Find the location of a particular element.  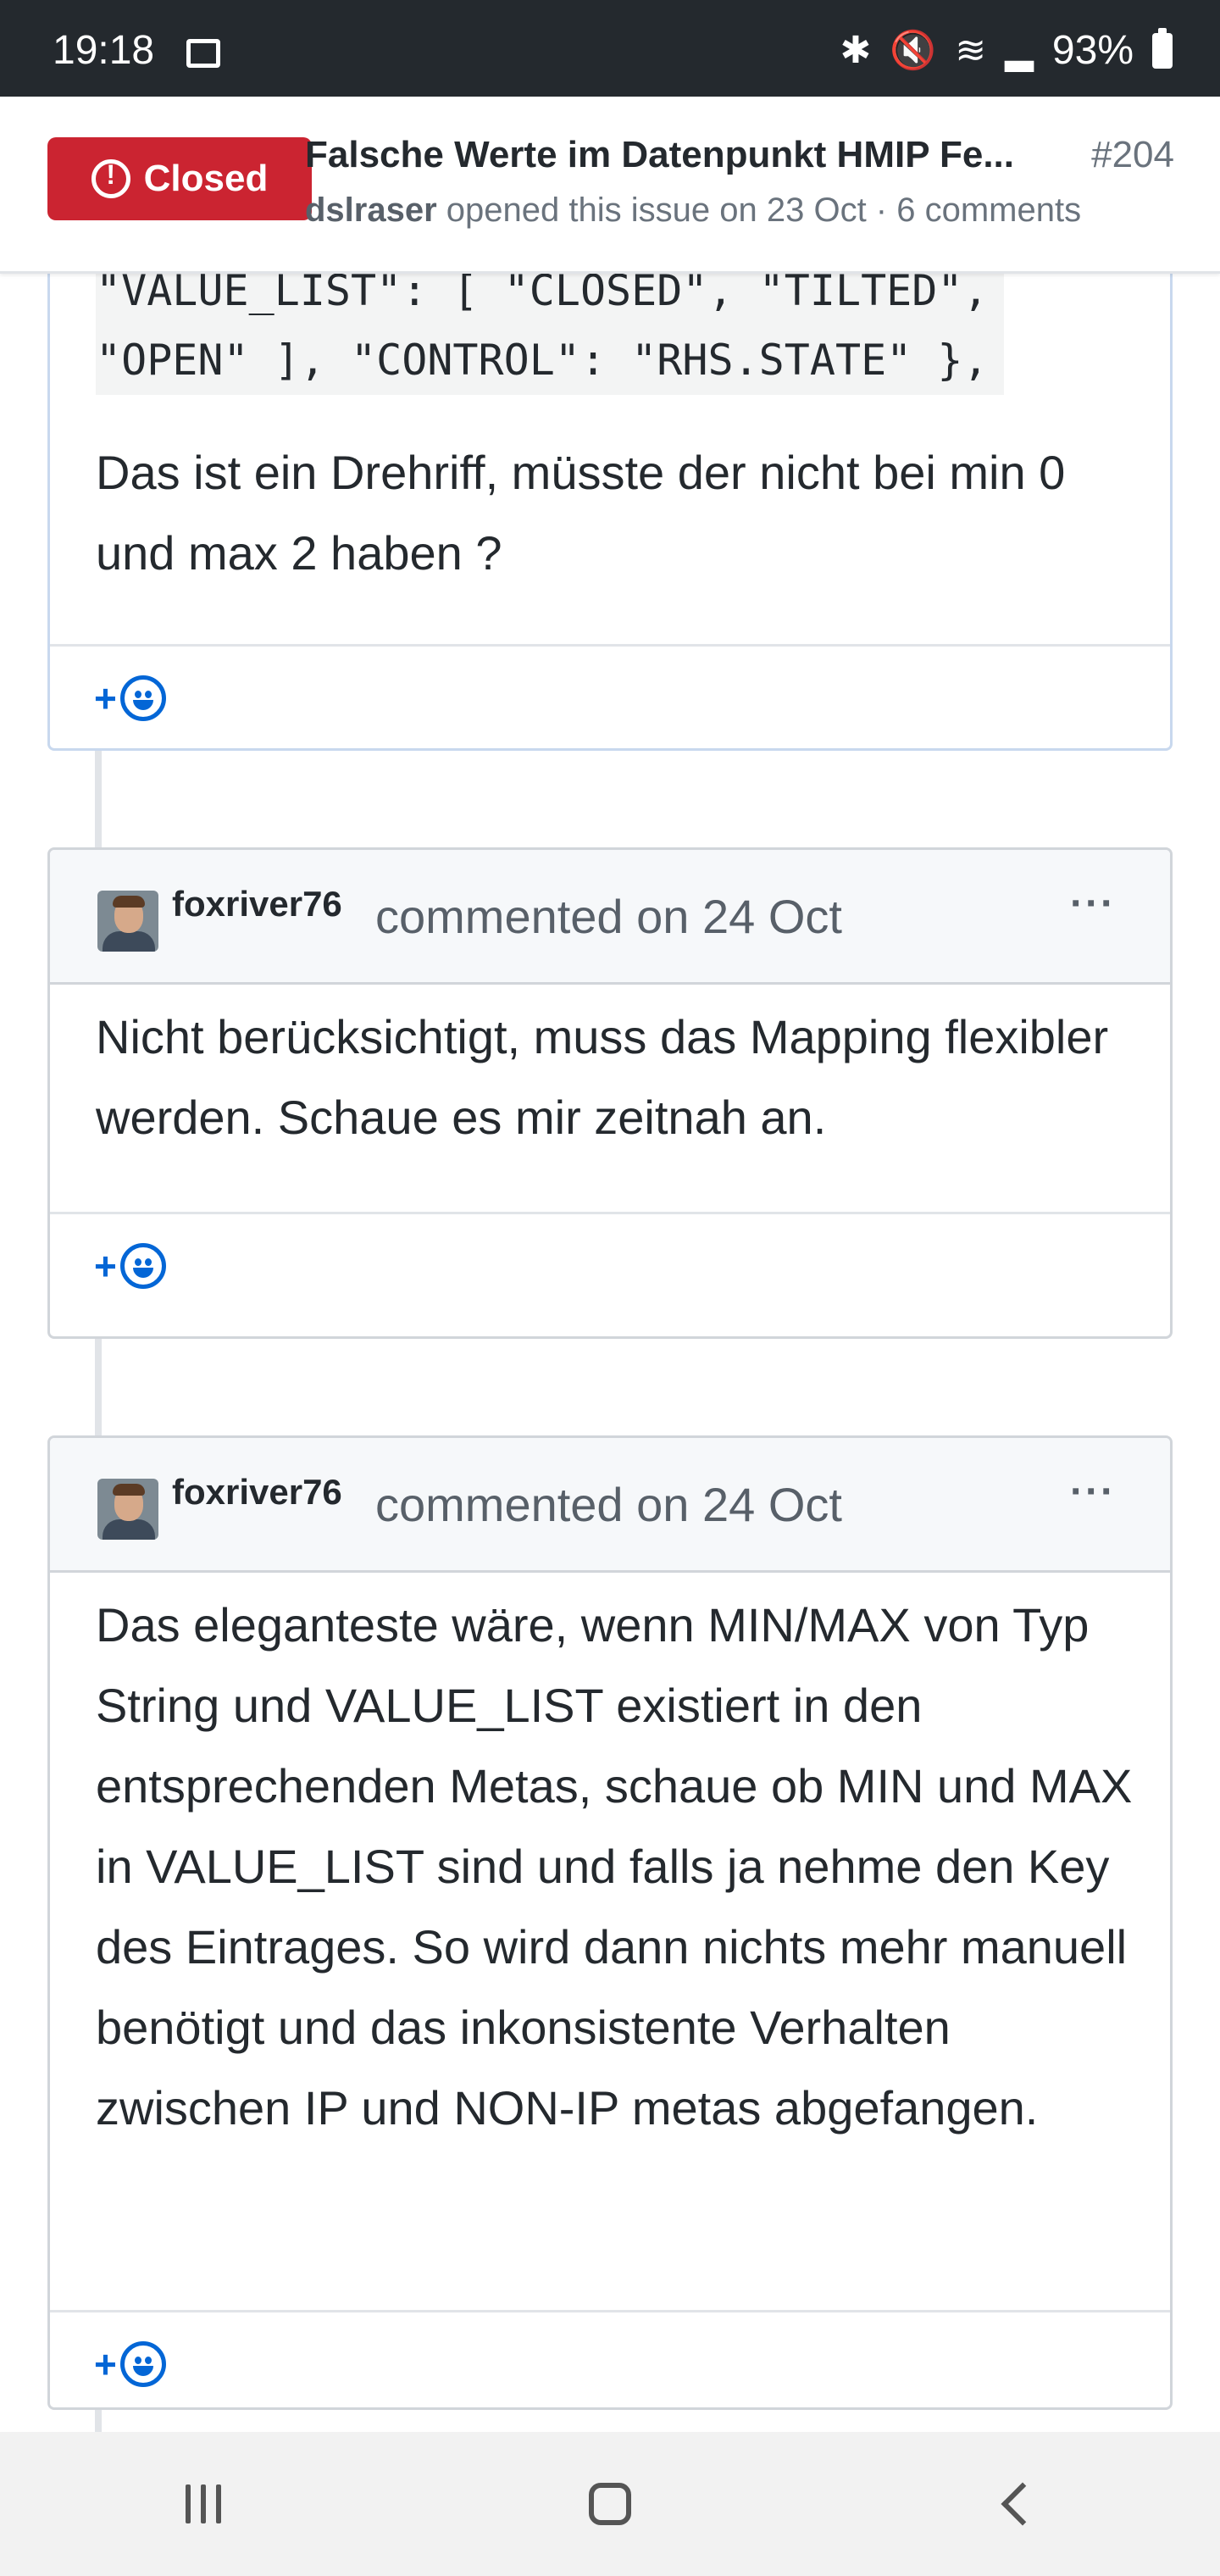

battery-percent: 93% is located at coordinates (1092, 50).